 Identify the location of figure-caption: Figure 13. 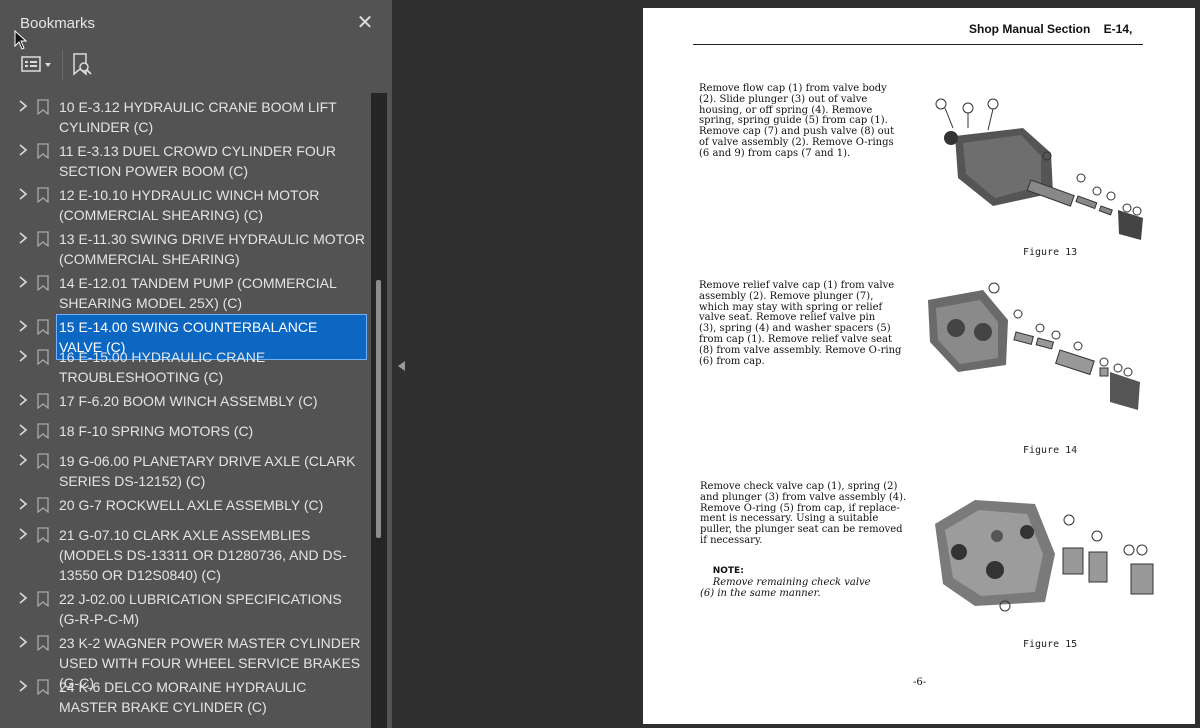
(1050, 252).